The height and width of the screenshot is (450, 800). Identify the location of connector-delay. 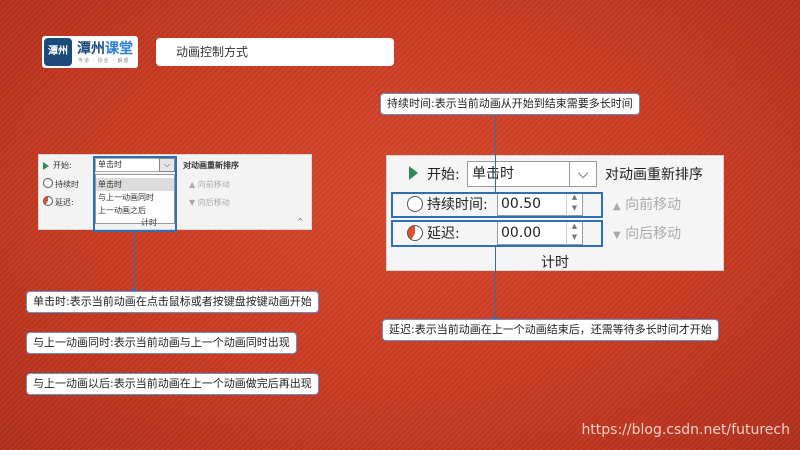
(495, 283).